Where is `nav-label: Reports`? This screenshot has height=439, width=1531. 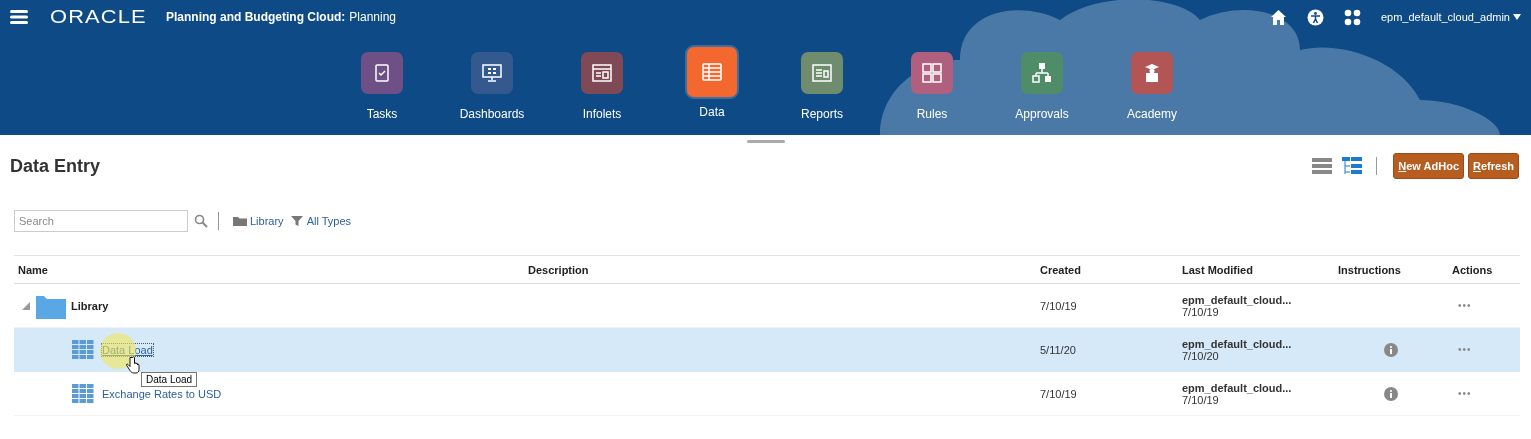 nav-label: Reports is located at coordinates (822, 114).